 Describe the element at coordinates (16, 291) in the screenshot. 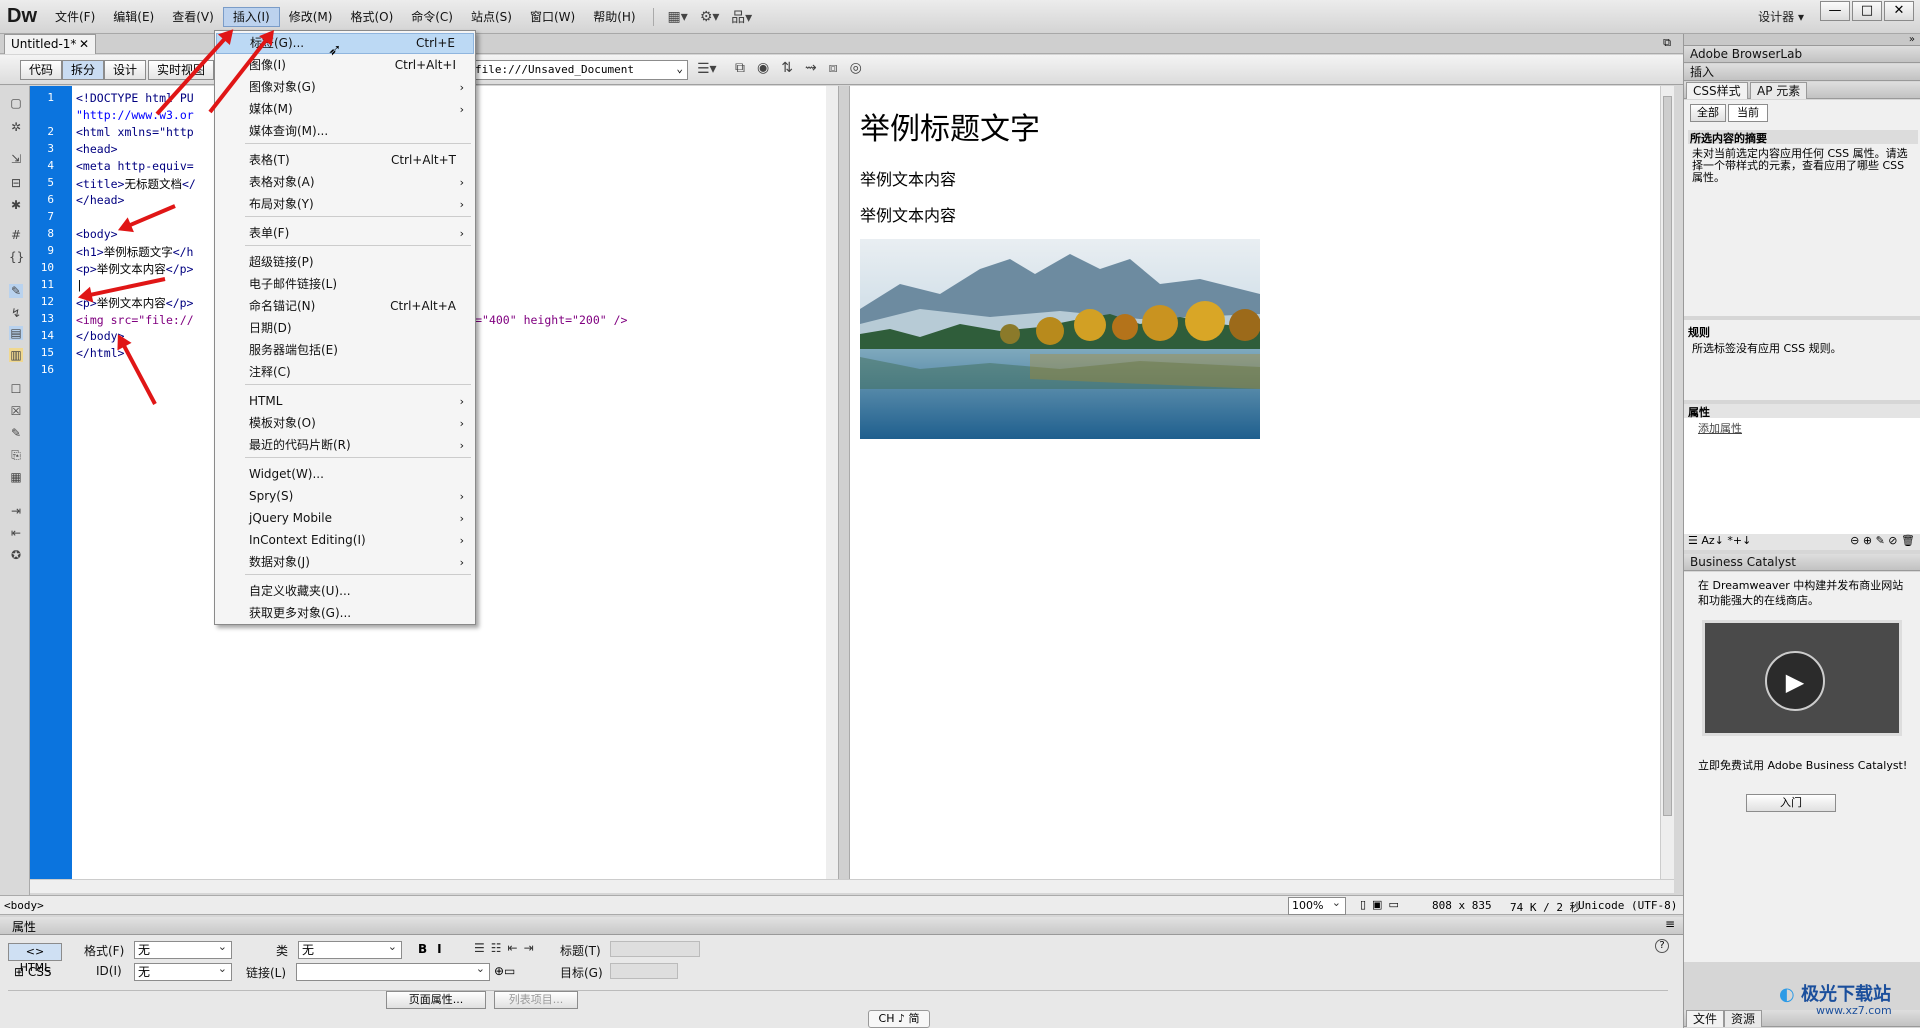

I see `highlight-icon: ✎` at that location.